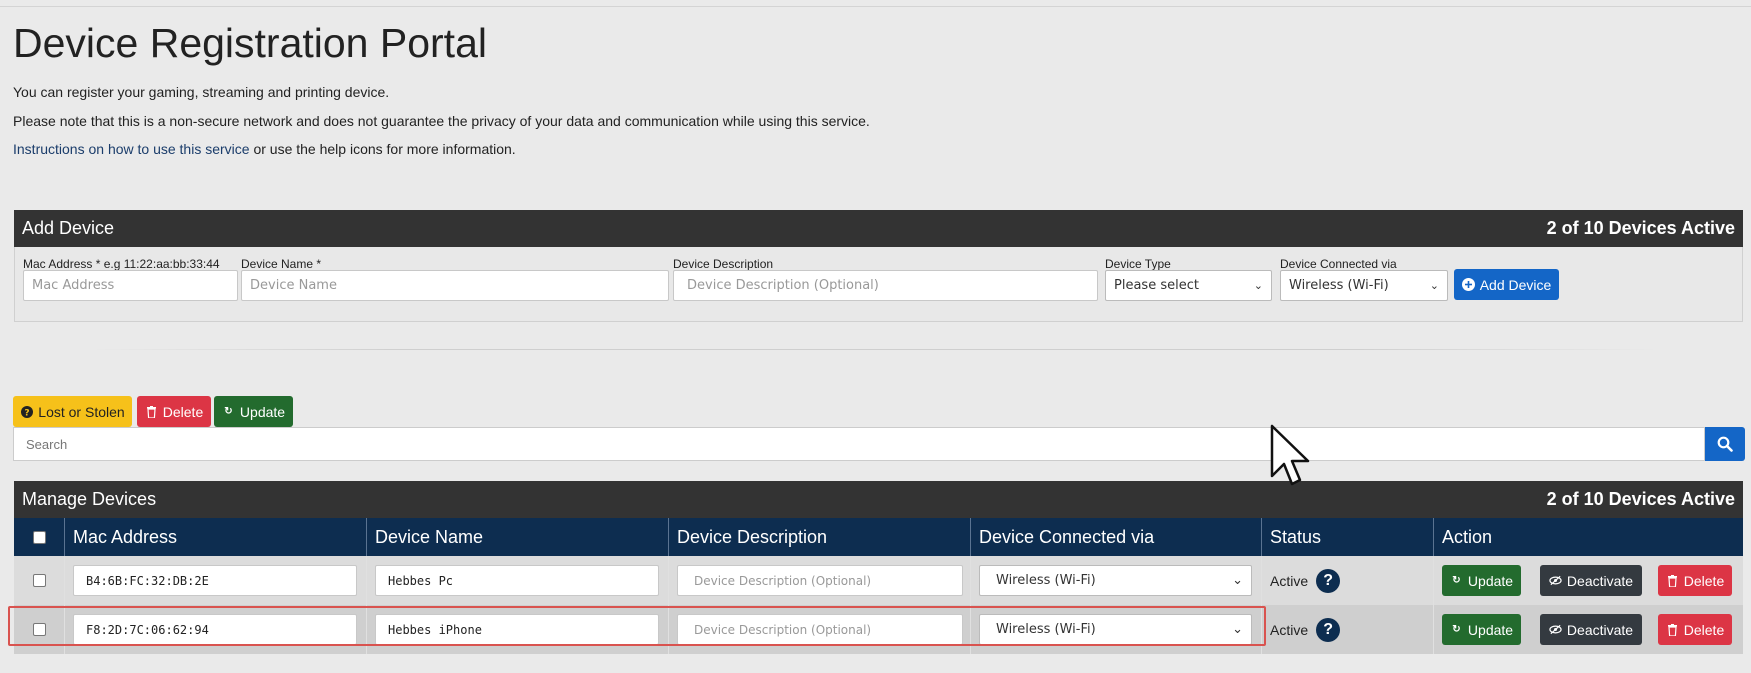 This screenshot has width=1751, height=673. What do you see at coordinates (281, 264) in the screenshot?
I see `device-name-label: Device Name *` at bounding box center [281, 264].